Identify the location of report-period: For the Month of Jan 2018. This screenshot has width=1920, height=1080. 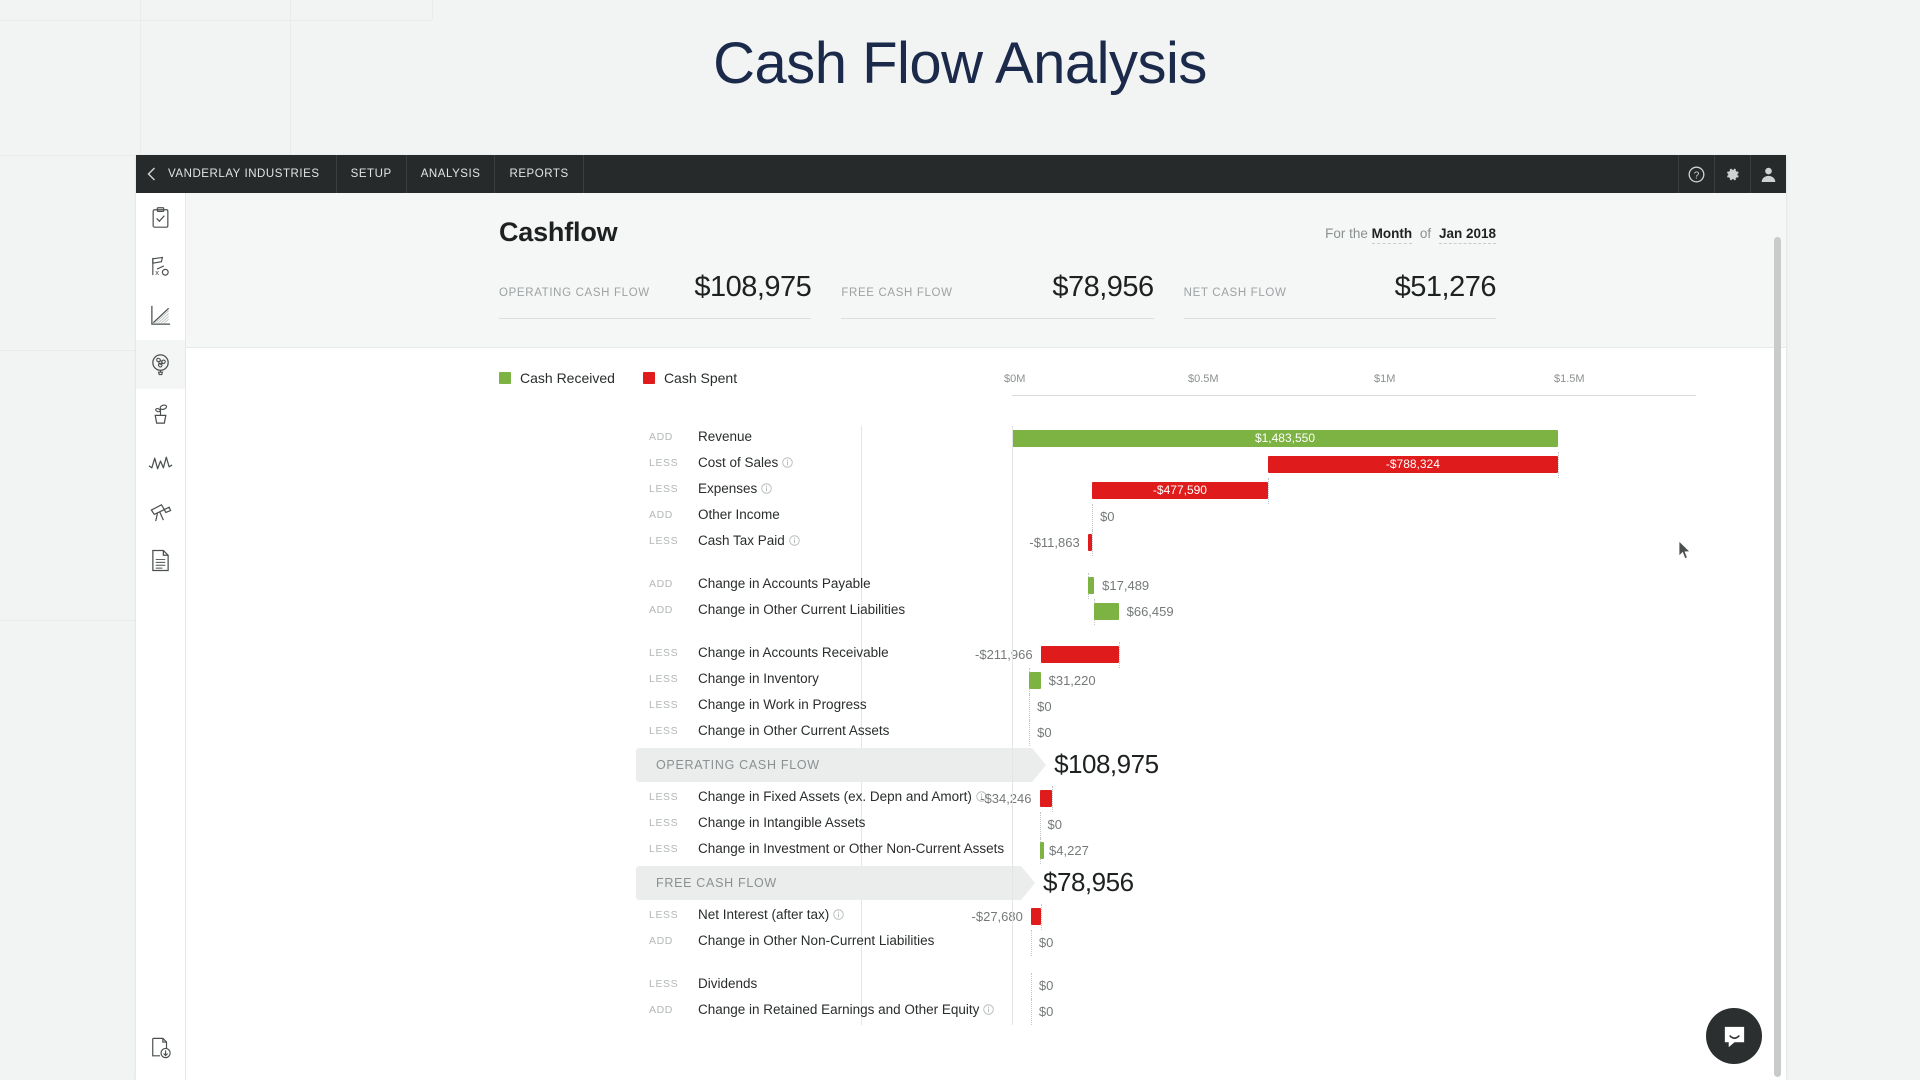
(1410, 235).